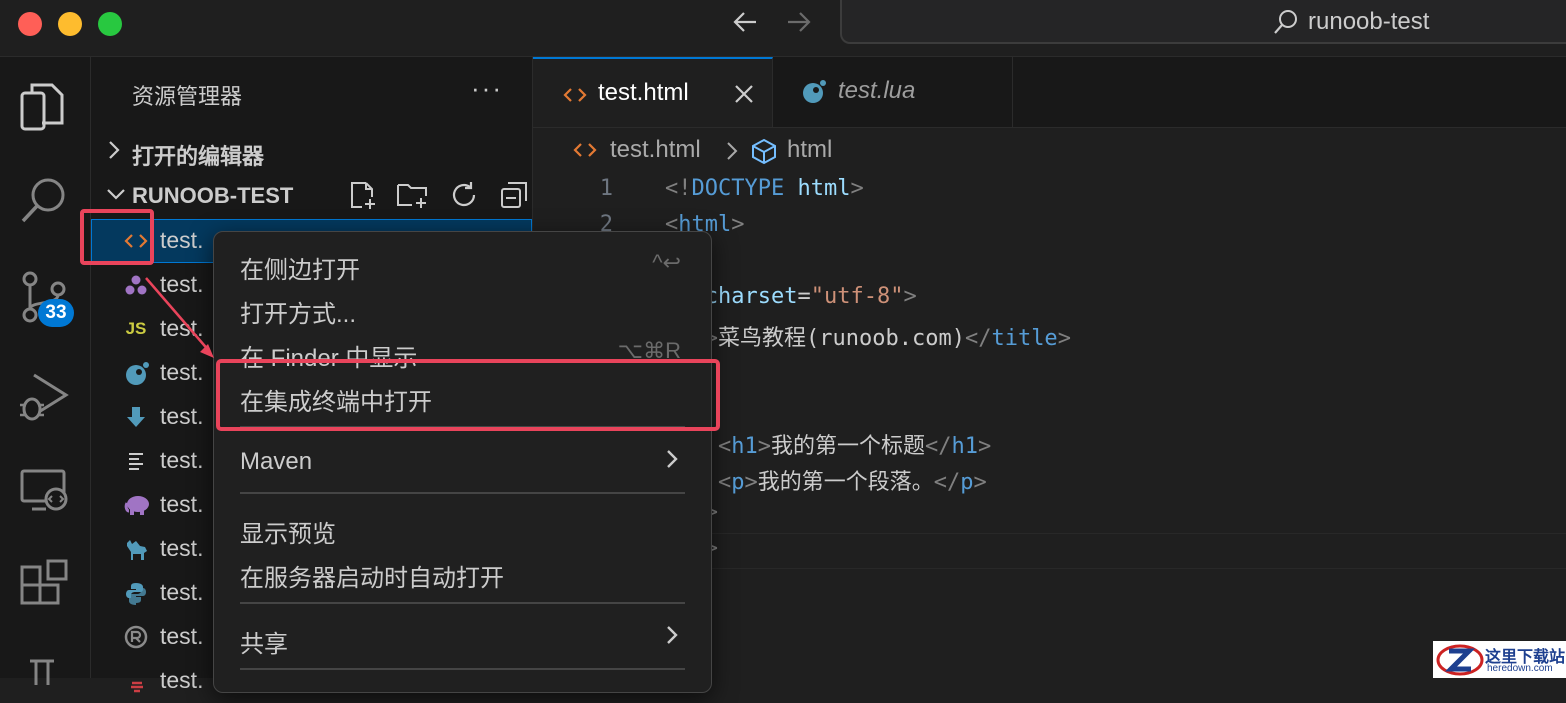 This screenshot has height=703, width=1566. What do you see at coordinates (276, 461) in the screenshot?
I see `menu-item-label: Maven` at bounding box center [276, 461].